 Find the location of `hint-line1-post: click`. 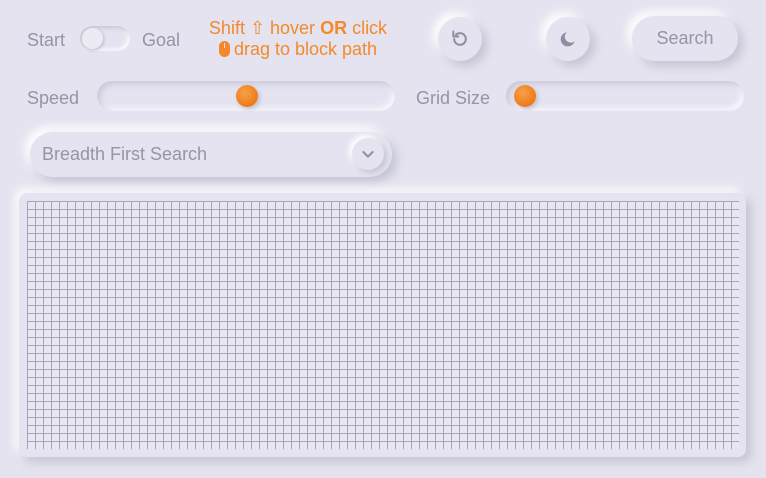

hint-line1-post: click is located at coordinates (367, 28).